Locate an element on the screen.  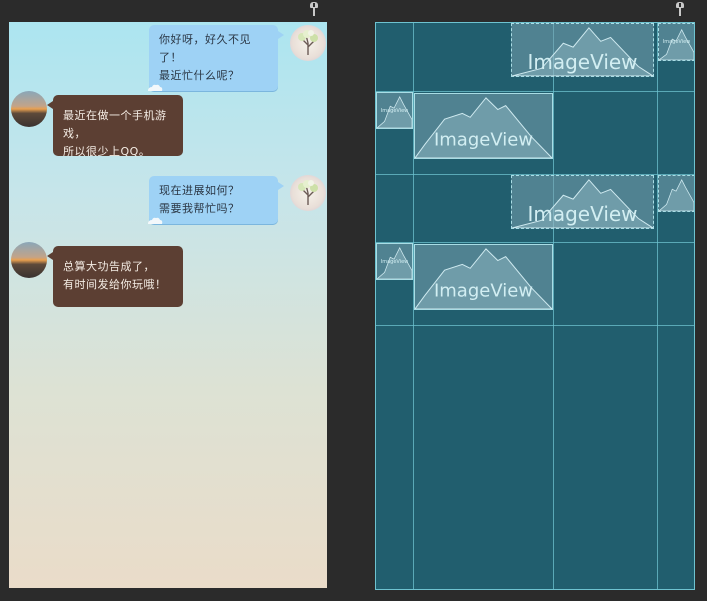
message-line: 你好呀，好久不见了！ is located at coordinates (205, 48).